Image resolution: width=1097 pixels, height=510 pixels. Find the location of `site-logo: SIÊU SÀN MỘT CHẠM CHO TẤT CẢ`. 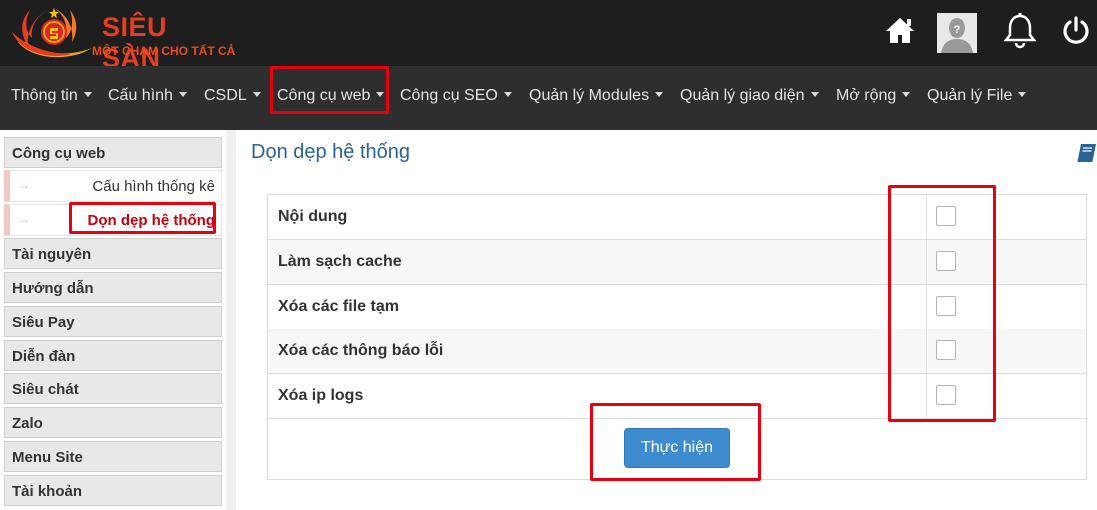

site-logo: SIÊU SÀN MỘT CHẠM CHO TẤT CẢ is located at coordinates (121, 37).